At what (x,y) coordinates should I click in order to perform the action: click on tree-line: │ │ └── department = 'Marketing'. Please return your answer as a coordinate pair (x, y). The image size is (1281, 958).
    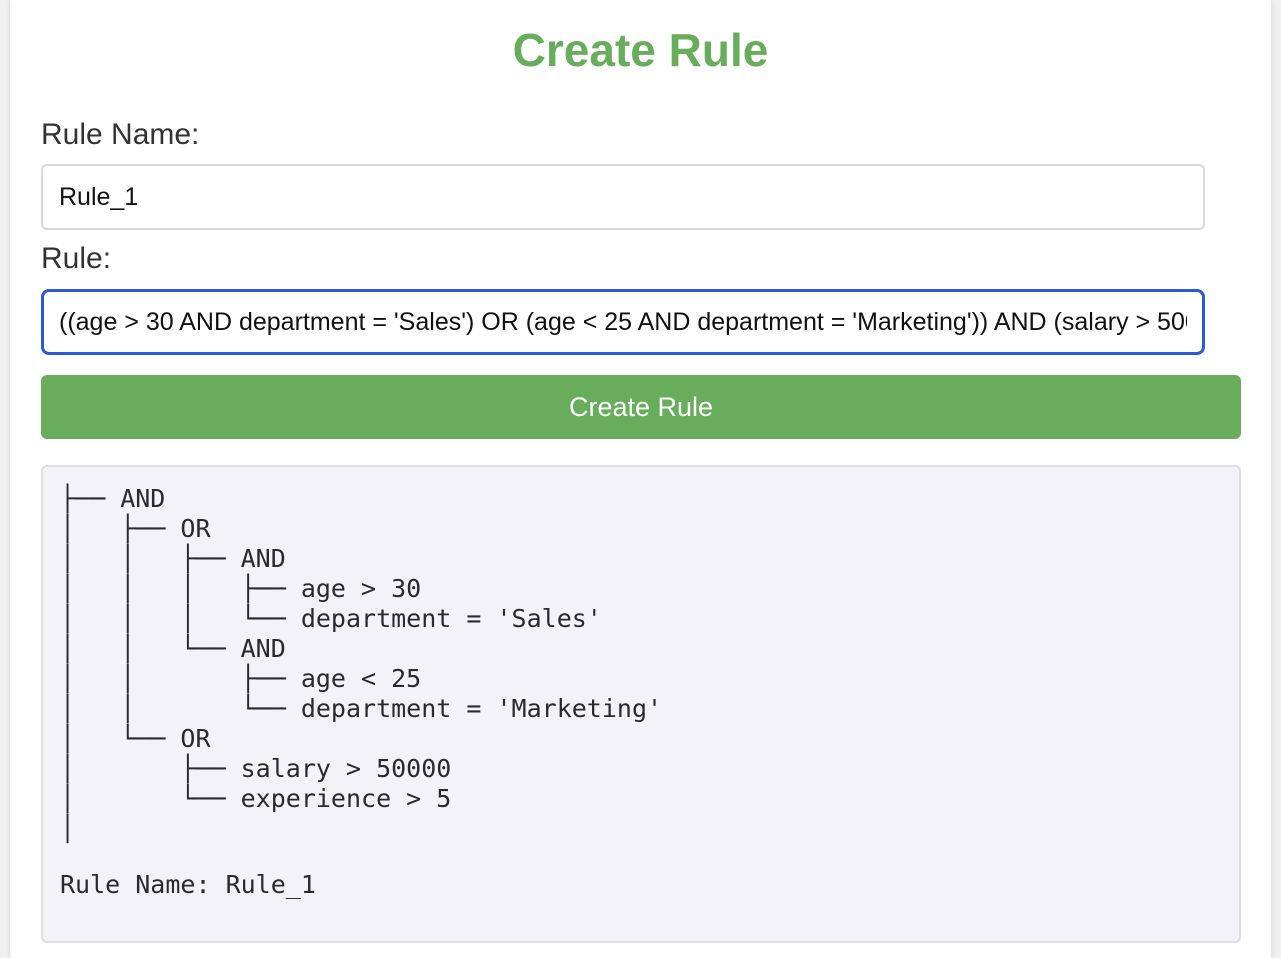
    Looking at the image, I should click on (361, 708).